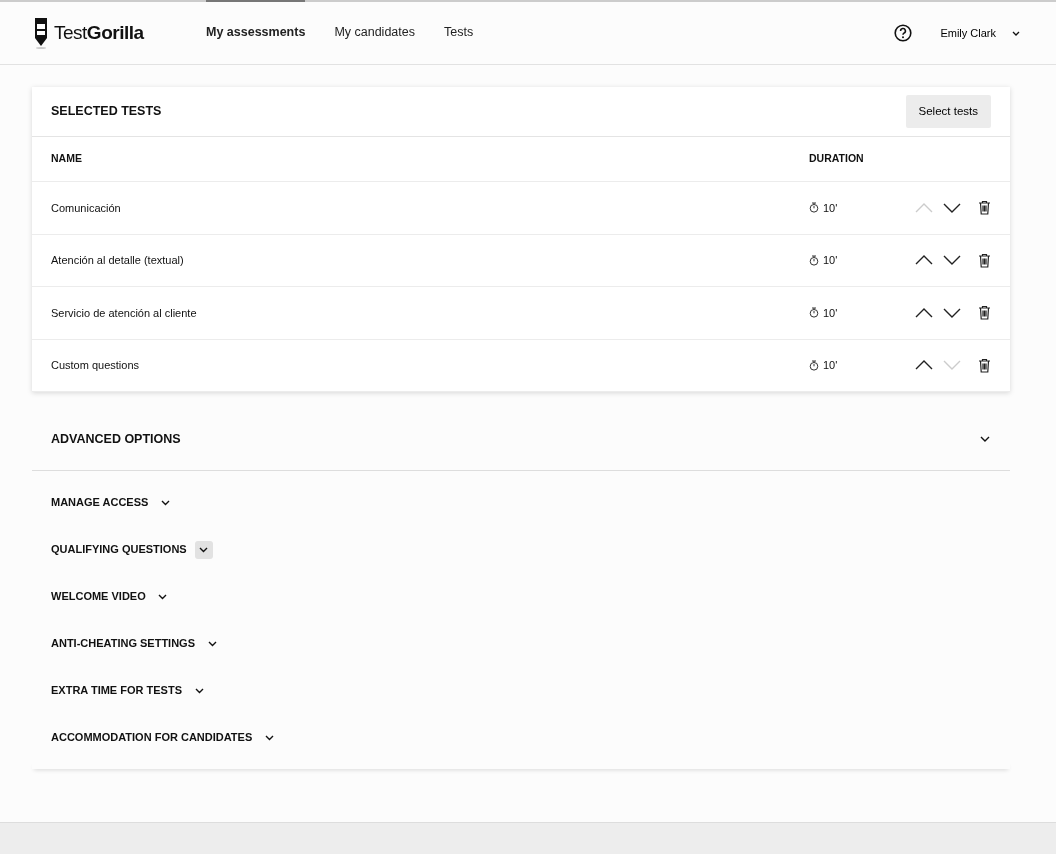 This screenshot has width=1056, height=854. What do you see at coordinates (98, 597) in the screenshot?
I see `option-title: WELCOME VIDEO` at bounding box center [98, 597].